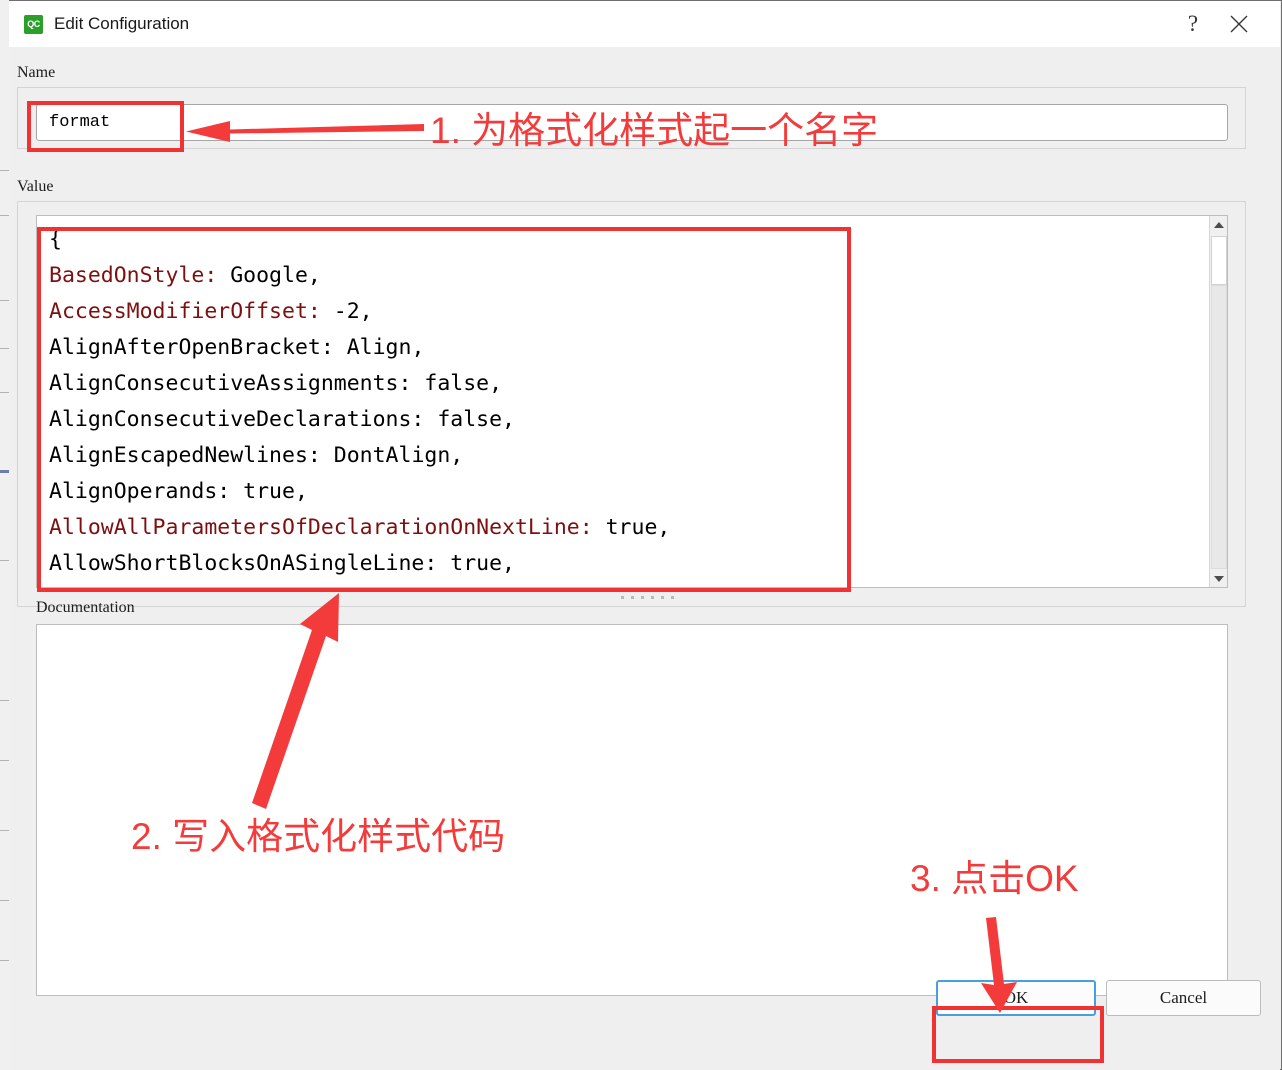 The image size is (1282, 1070). Describe the element at coordinates (1193, 24) in the screenshot. I see `help-icon: ?` at that location.